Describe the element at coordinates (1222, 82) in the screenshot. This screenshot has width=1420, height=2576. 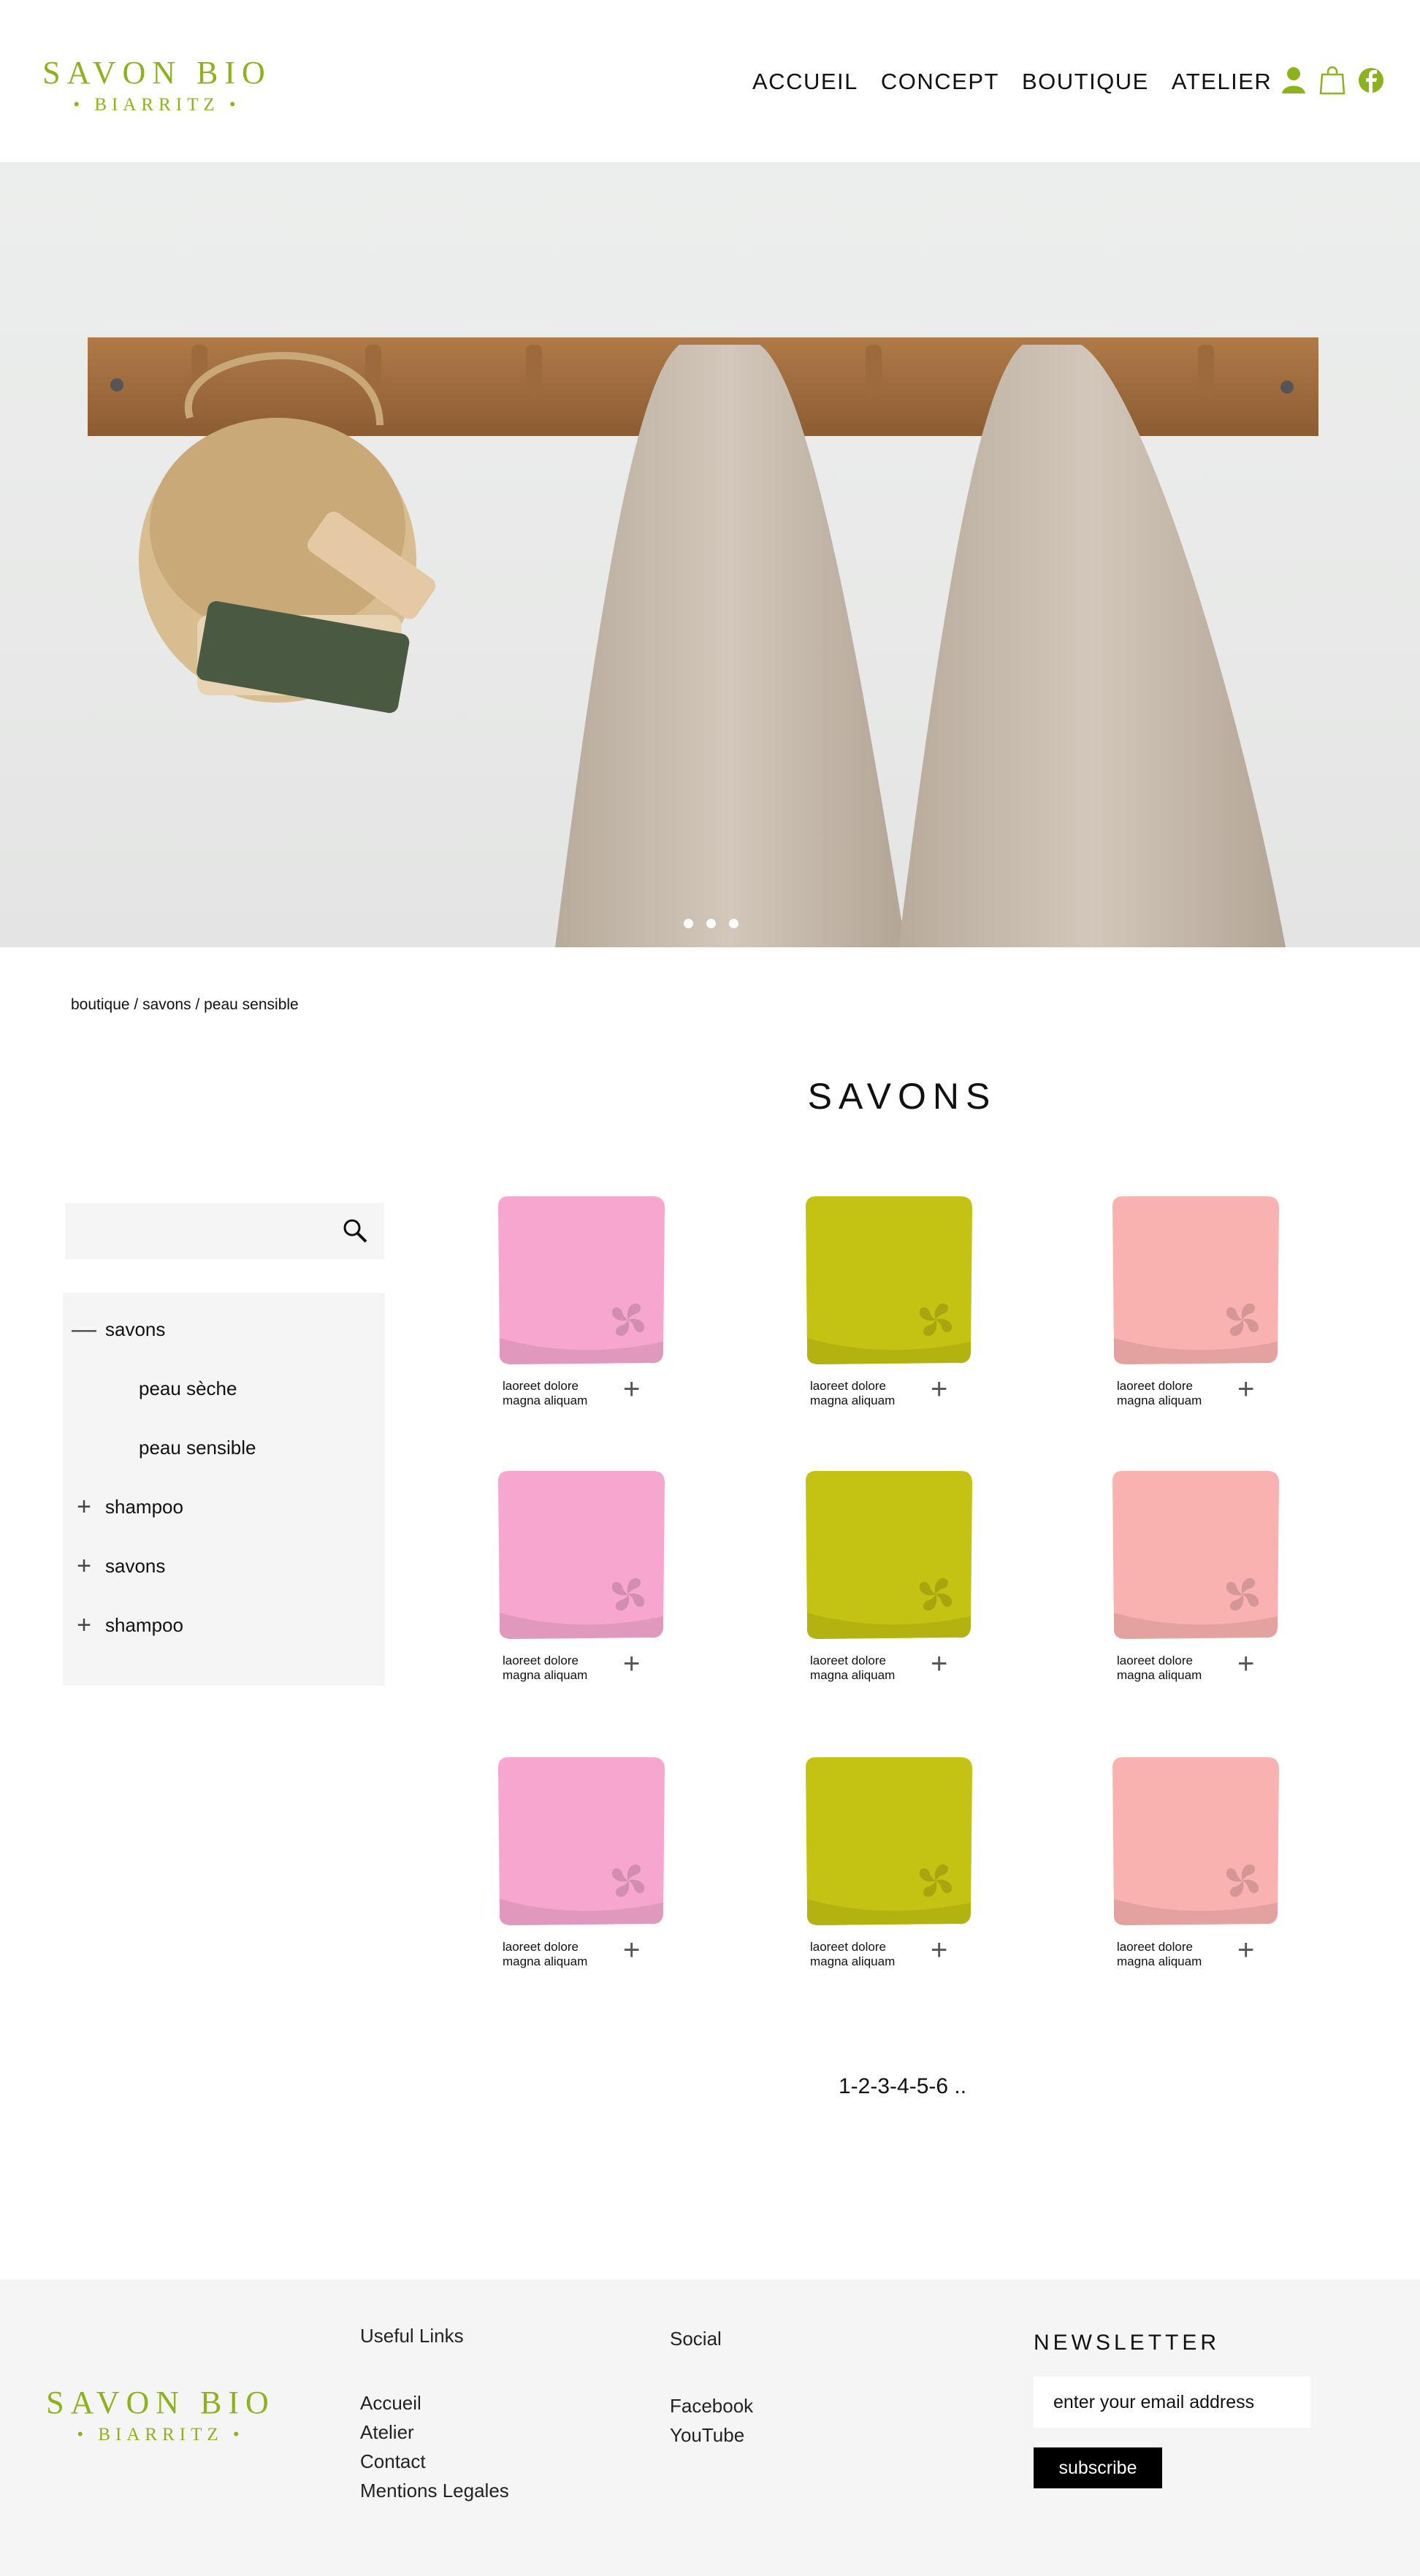
I see `nav-atelier: ATELIER` at that location.